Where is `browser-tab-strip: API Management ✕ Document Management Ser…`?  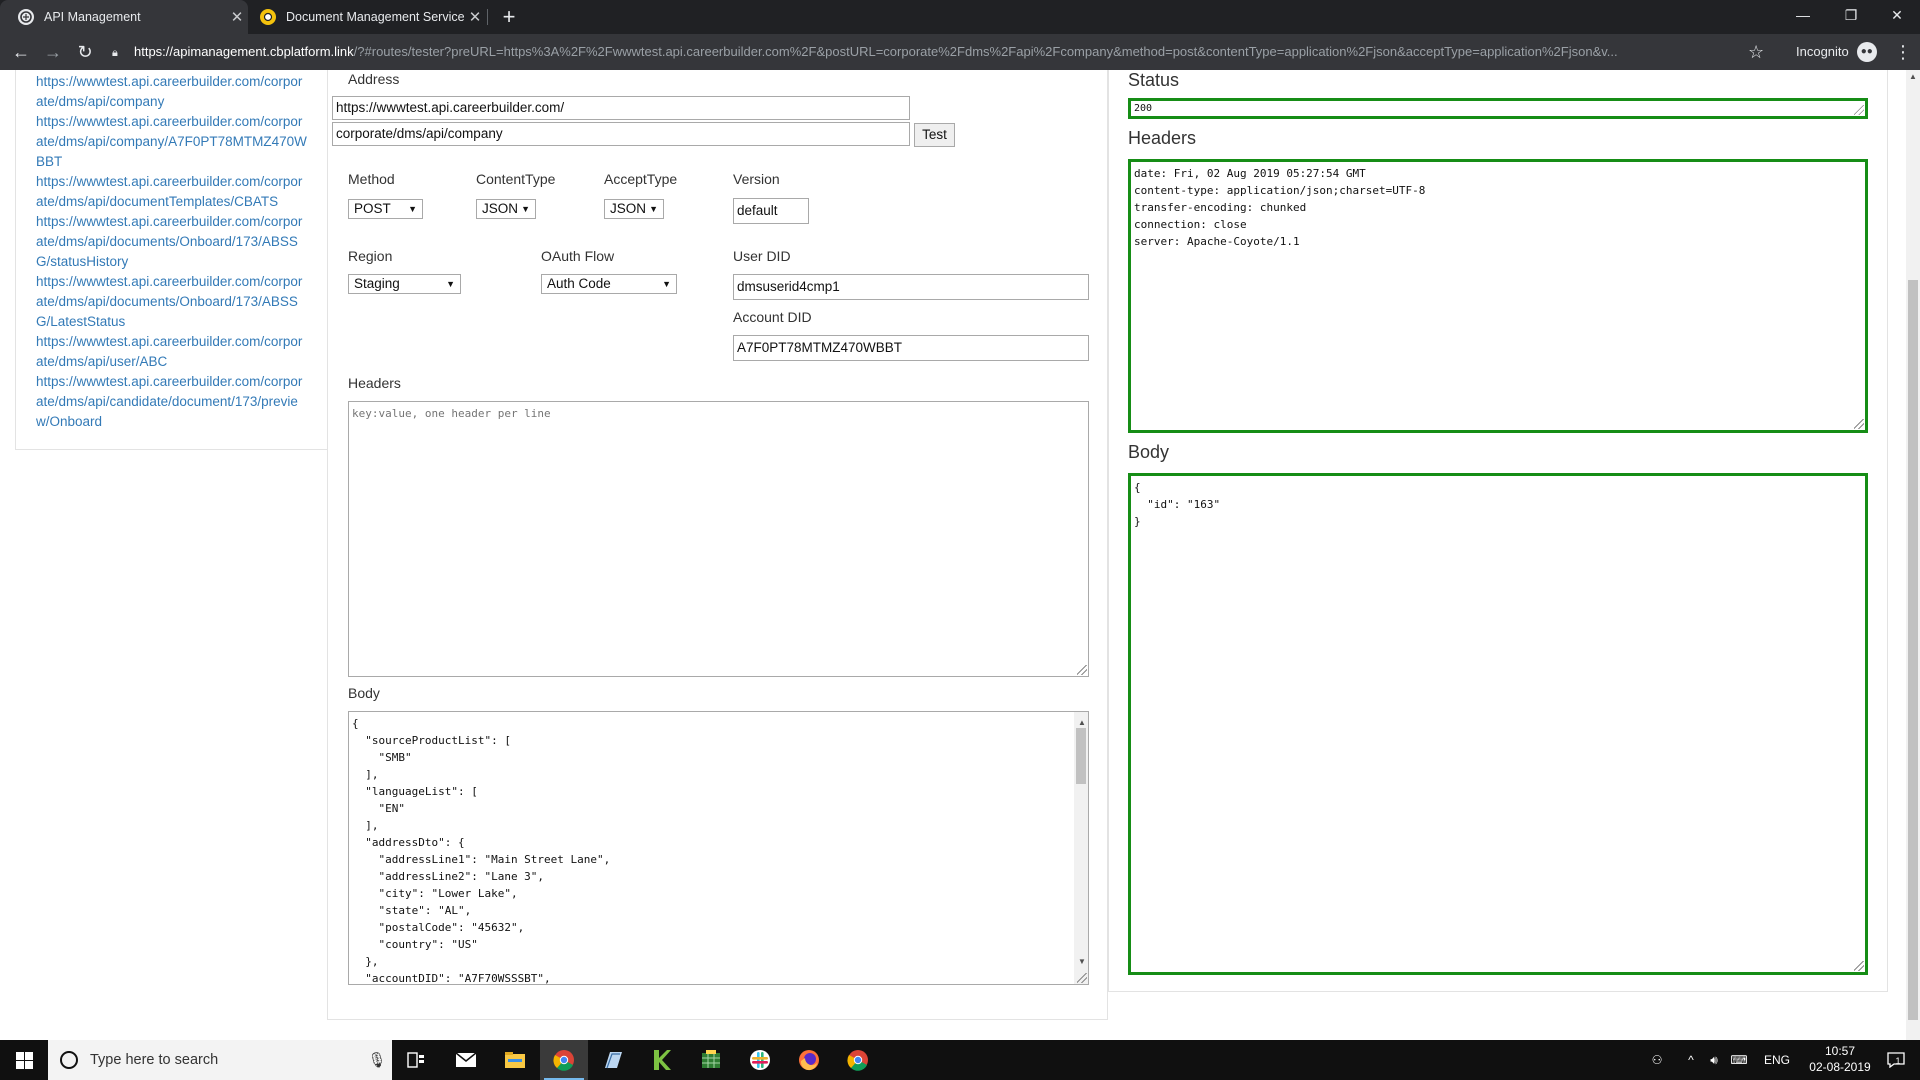
browser-tab-strip: API Management ✕ Document Management Ser… is located at coordinates (960, 17).